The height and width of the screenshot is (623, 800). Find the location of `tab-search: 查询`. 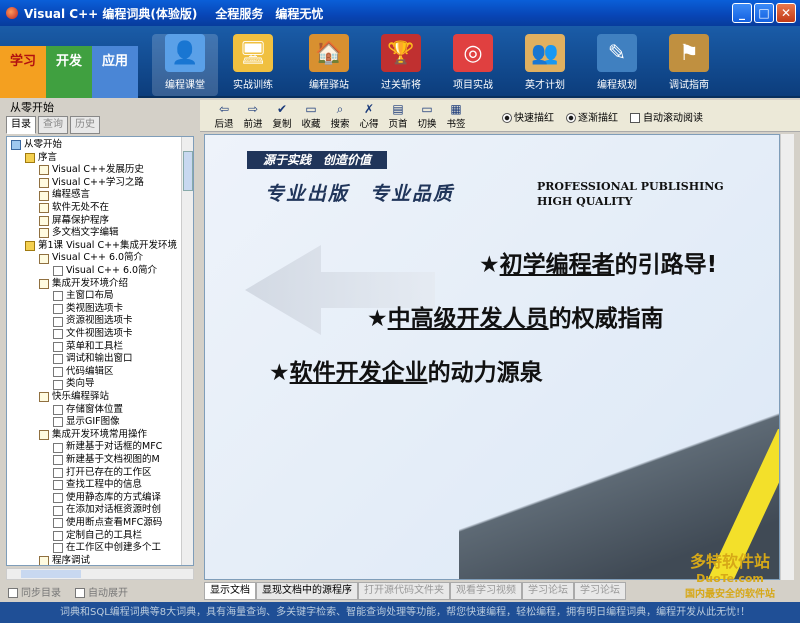

tab-search: 查询 is located at coordinates (53, 125).